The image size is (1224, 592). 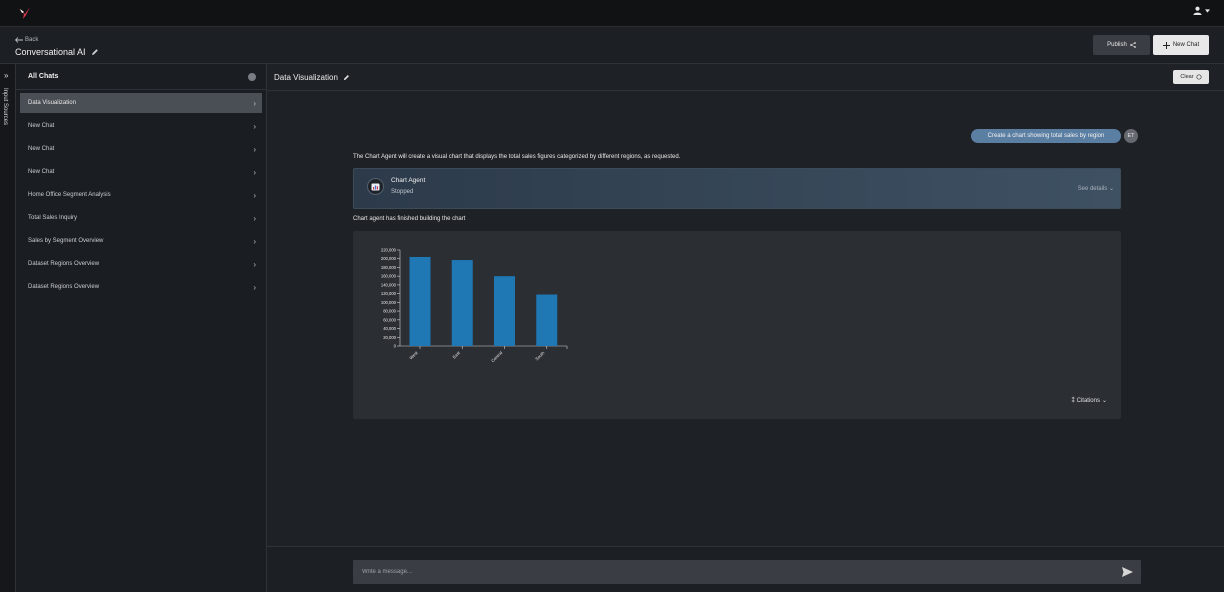 What do you see at coordinates (141, 218) in the screenshot?
I see `chat-item-total-sales-inquiry: Total Sales Inquiry ›` at bounding box center [141, 218].